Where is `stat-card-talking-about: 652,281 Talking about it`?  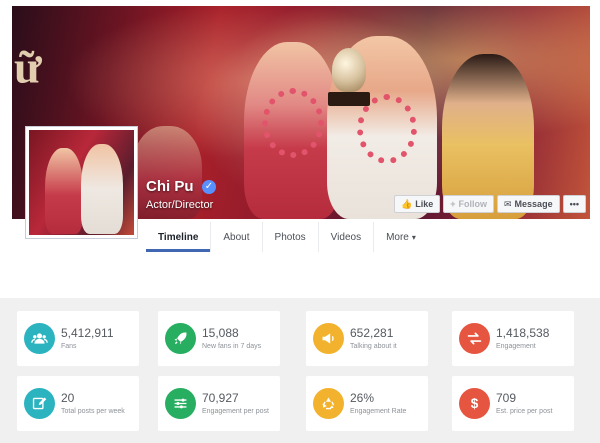
stat-card-talking-about: 652,281 Talking about it is located at coordinates (367, 338).